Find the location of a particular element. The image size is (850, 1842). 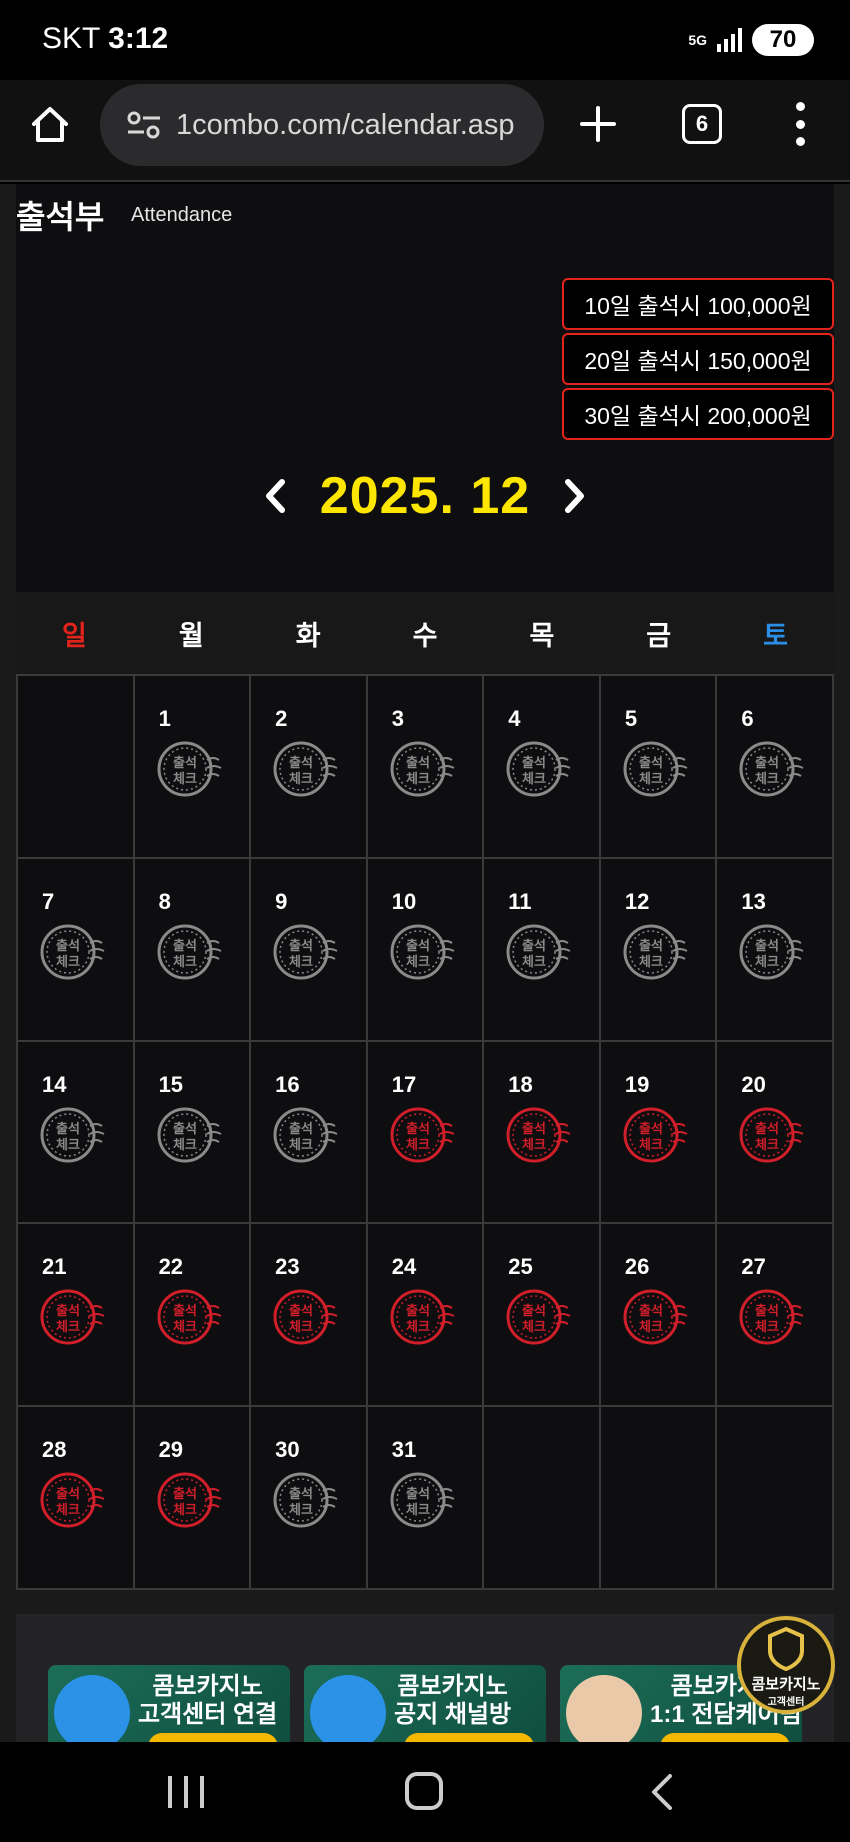

weekday-fri: 금 is located at coordinates (659, 635).